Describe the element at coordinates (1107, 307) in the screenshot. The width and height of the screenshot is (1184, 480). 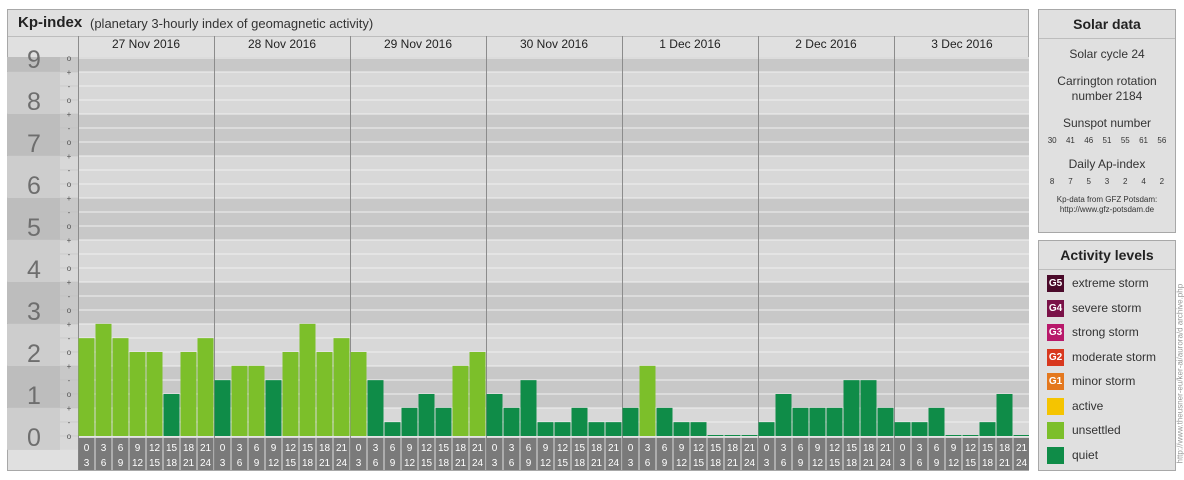
I see `activity-level-label: severe storm` at that location.